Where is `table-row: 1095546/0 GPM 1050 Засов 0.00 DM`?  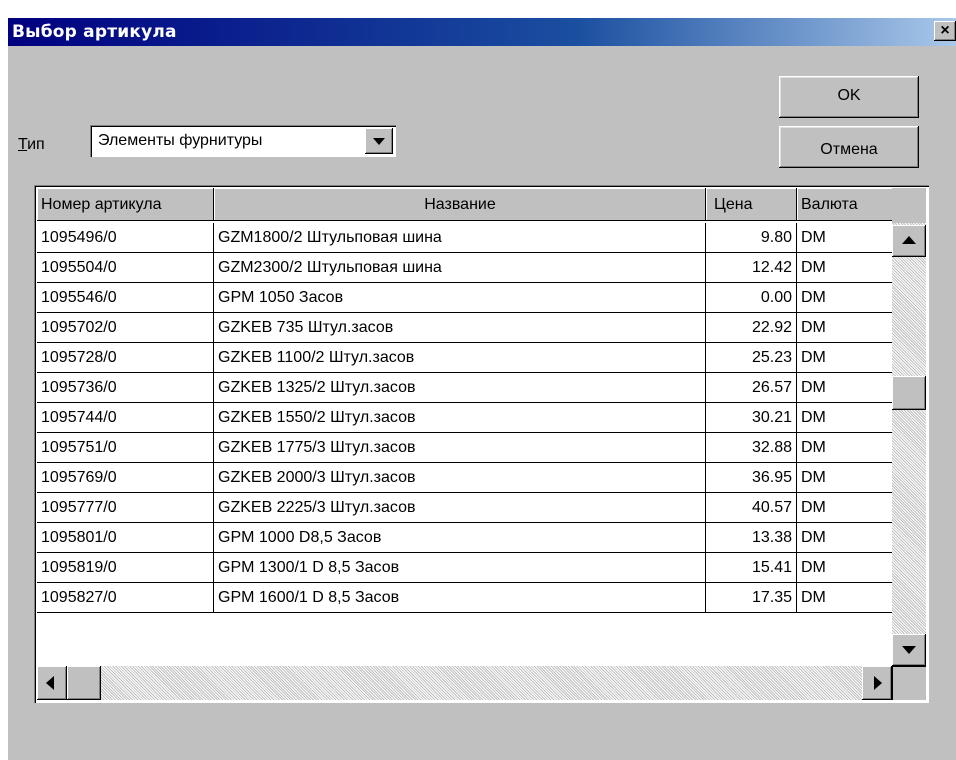
table-row: 1095546/0 GPM 1050 Засов 0.00 DM is located at coordinates (464, 298).